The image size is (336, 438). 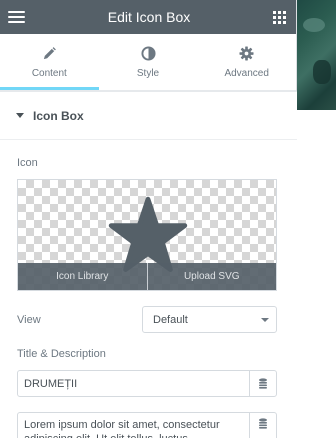 What do you see at coordinates (49, 73) in the screenshot?
I see `tab-content-label: Content` at bounding box center [49, 73].